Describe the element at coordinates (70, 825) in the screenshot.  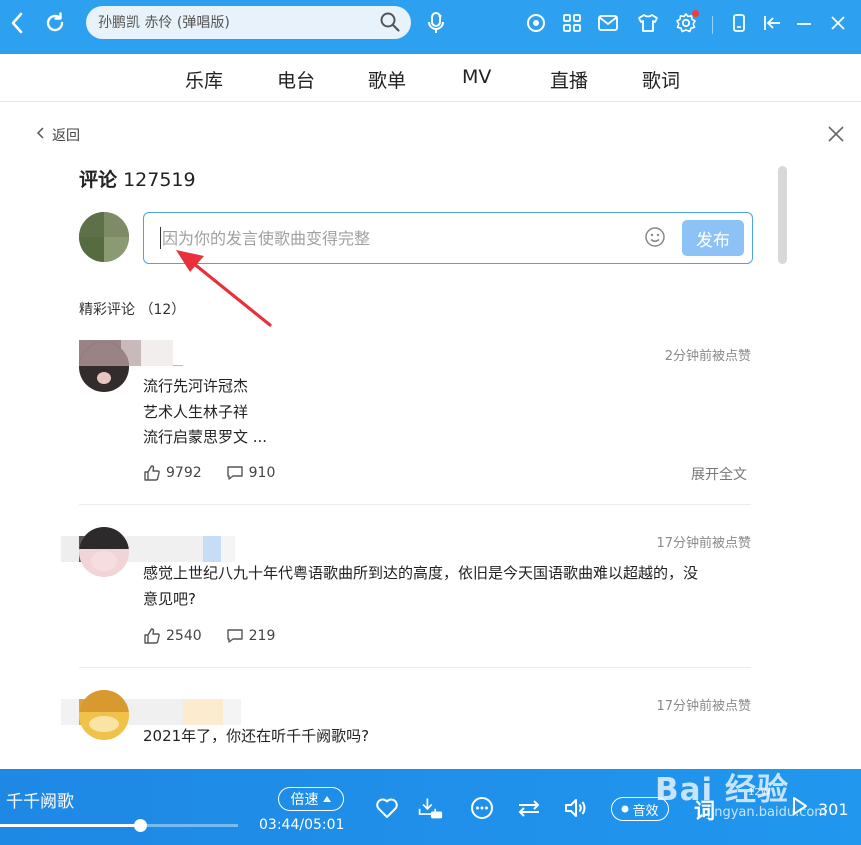
I see `progress-fill` at that location.